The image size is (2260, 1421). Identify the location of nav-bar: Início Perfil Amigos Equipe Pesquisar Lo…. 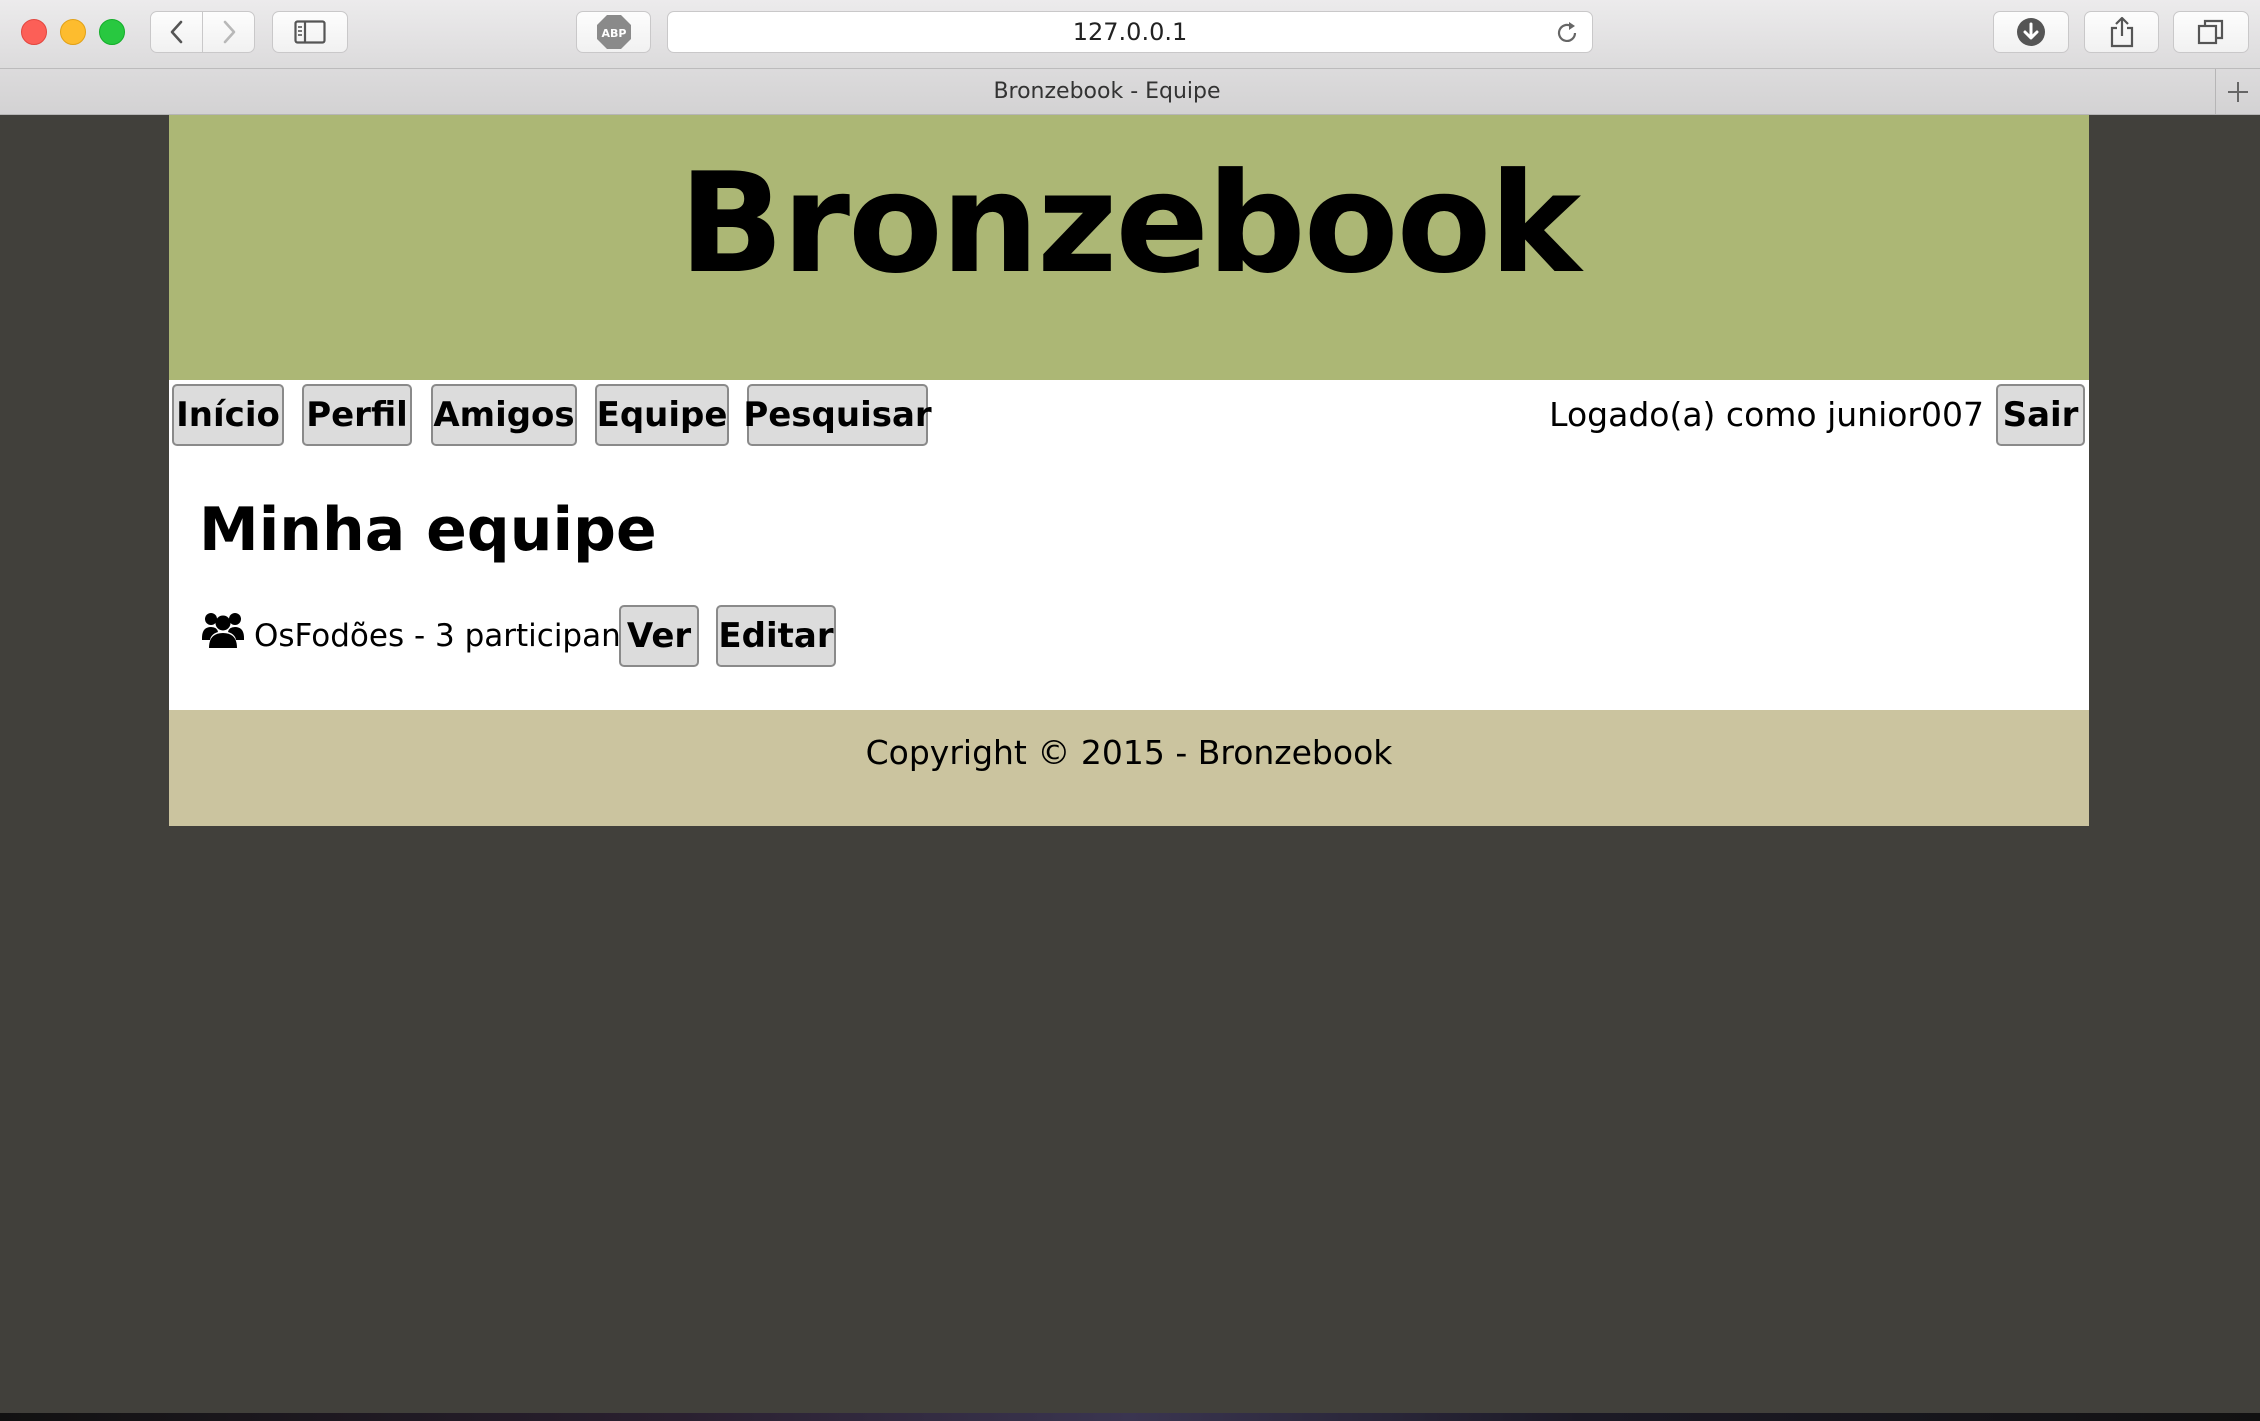
(1129, 415).